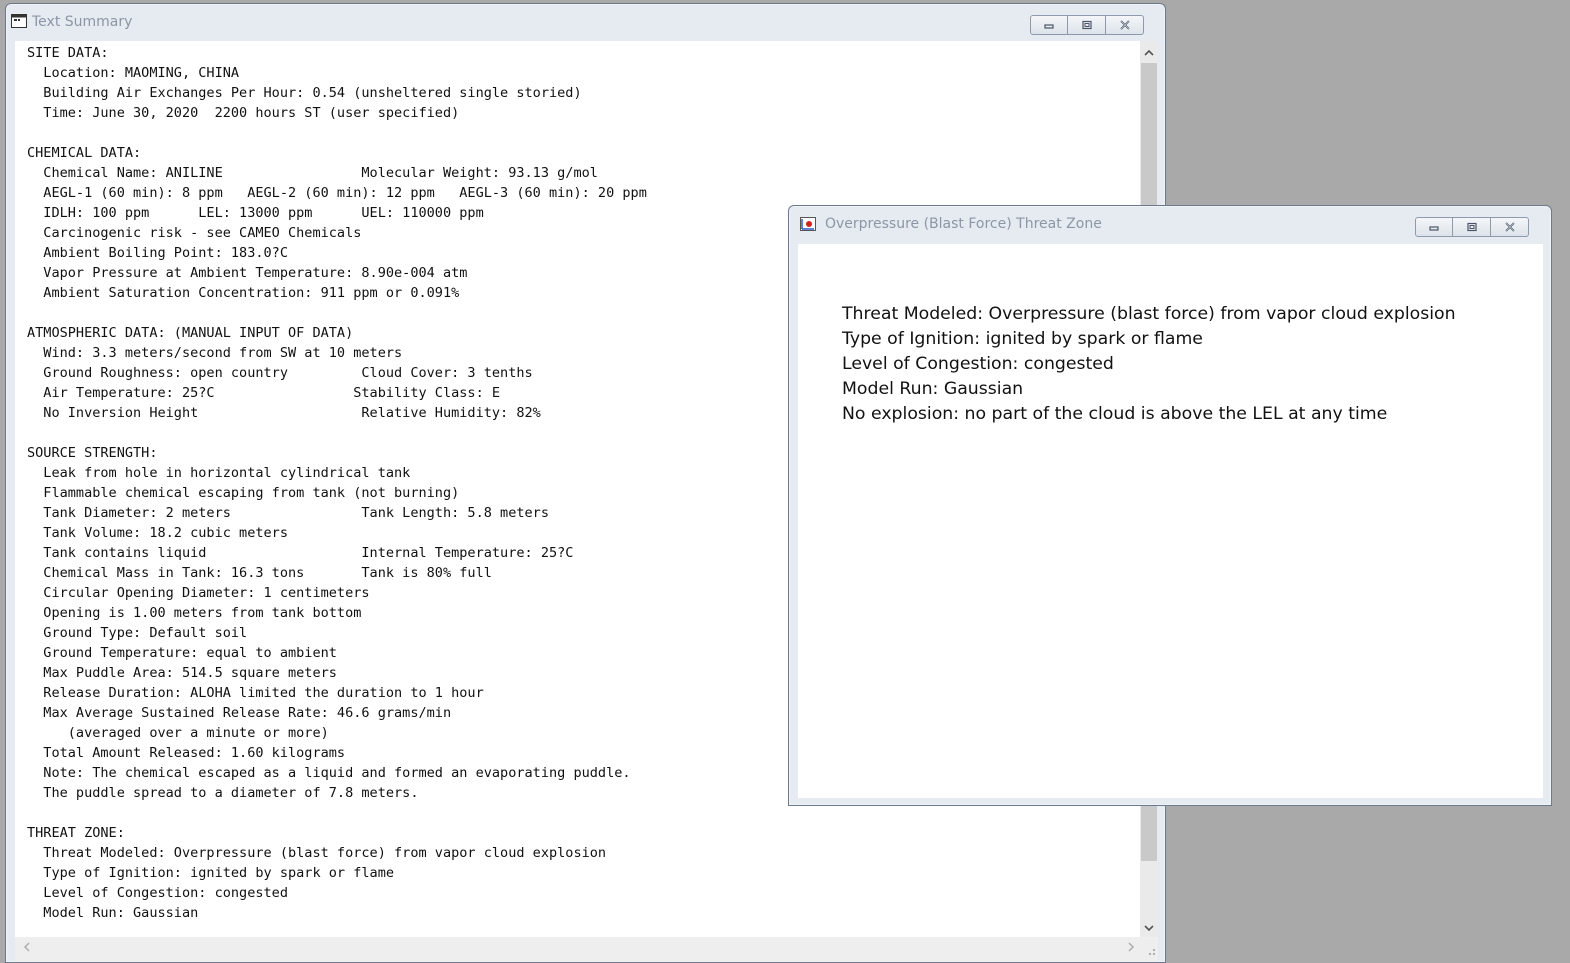  I want to click on summary-line: Air Temperature: 25?C Stability Class: E, so click(264, 393).